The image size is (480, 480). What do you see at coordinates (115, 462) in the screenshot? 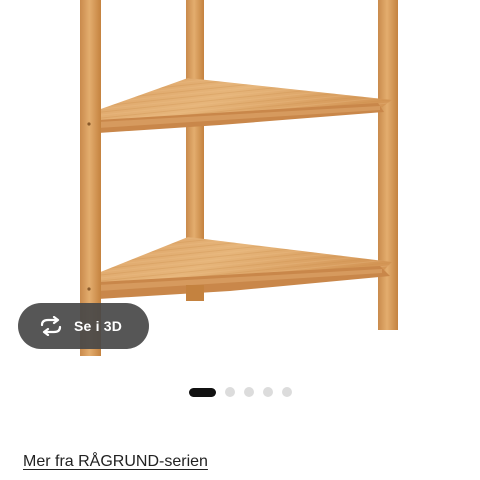
I see `series-link: Mer fra RÅGRUND-serien` at bounding box center [115, 462].